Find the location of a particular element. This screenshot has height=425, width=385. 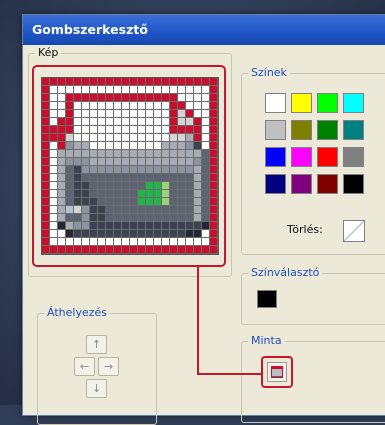

move-down-button: ↓ is located at coordinates (96, 388).